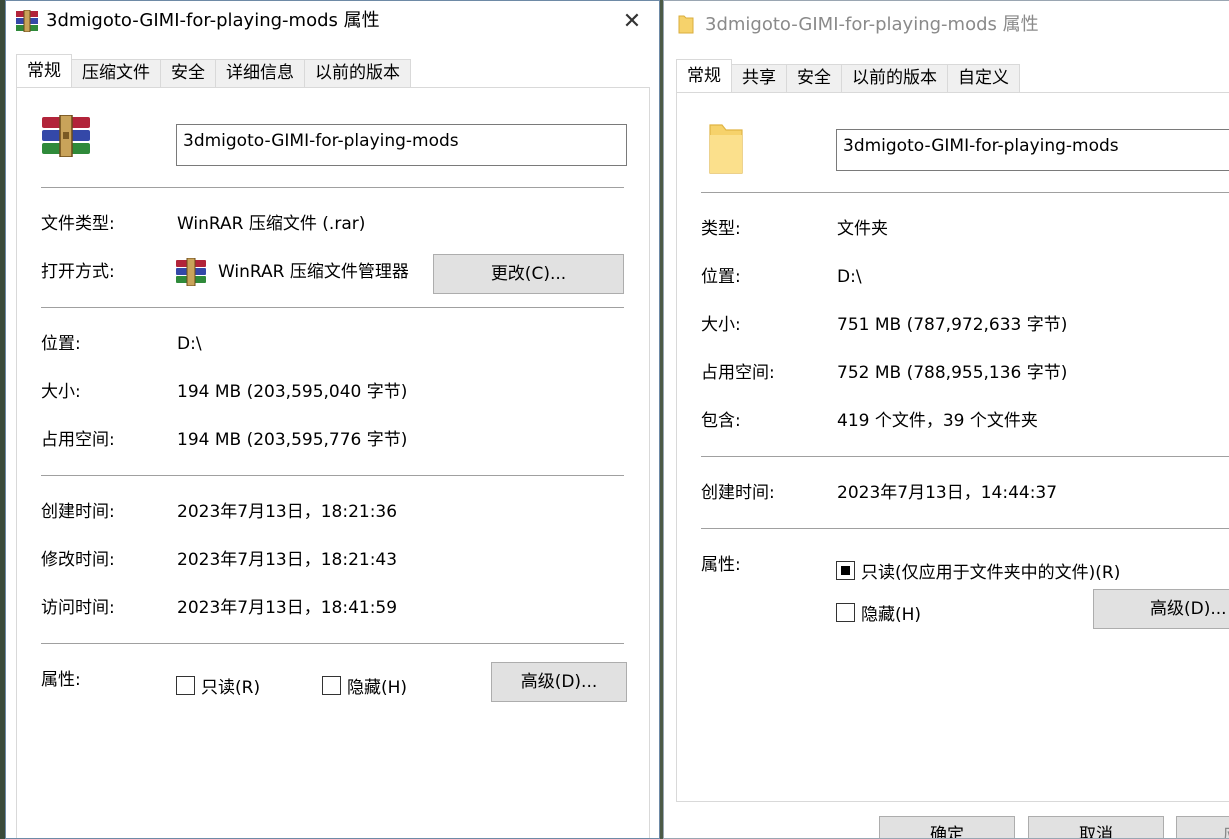 The height and width of the screenshot is (839, 1229). What do you see at coordinates (721, 421) in the screenshot?
I see `contains-label: 包含:` at bounding box center [721, 421].